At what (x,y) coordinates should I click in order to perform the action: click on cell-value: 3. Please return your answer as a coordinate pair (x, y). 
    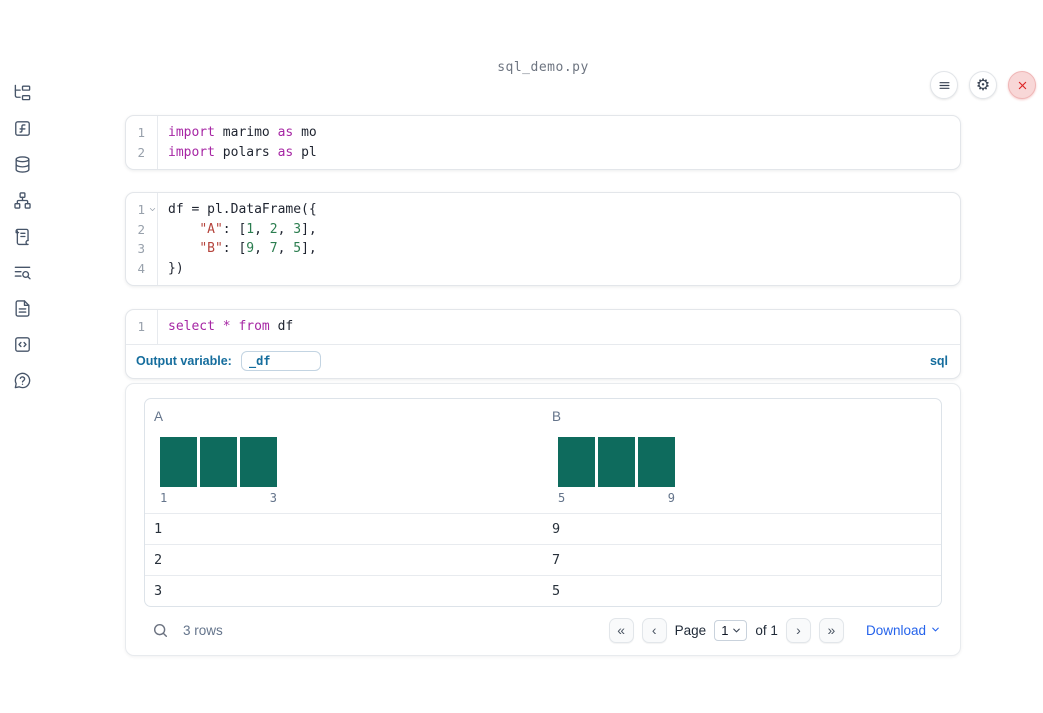
    Looking at the image, I should click on (158, 590).